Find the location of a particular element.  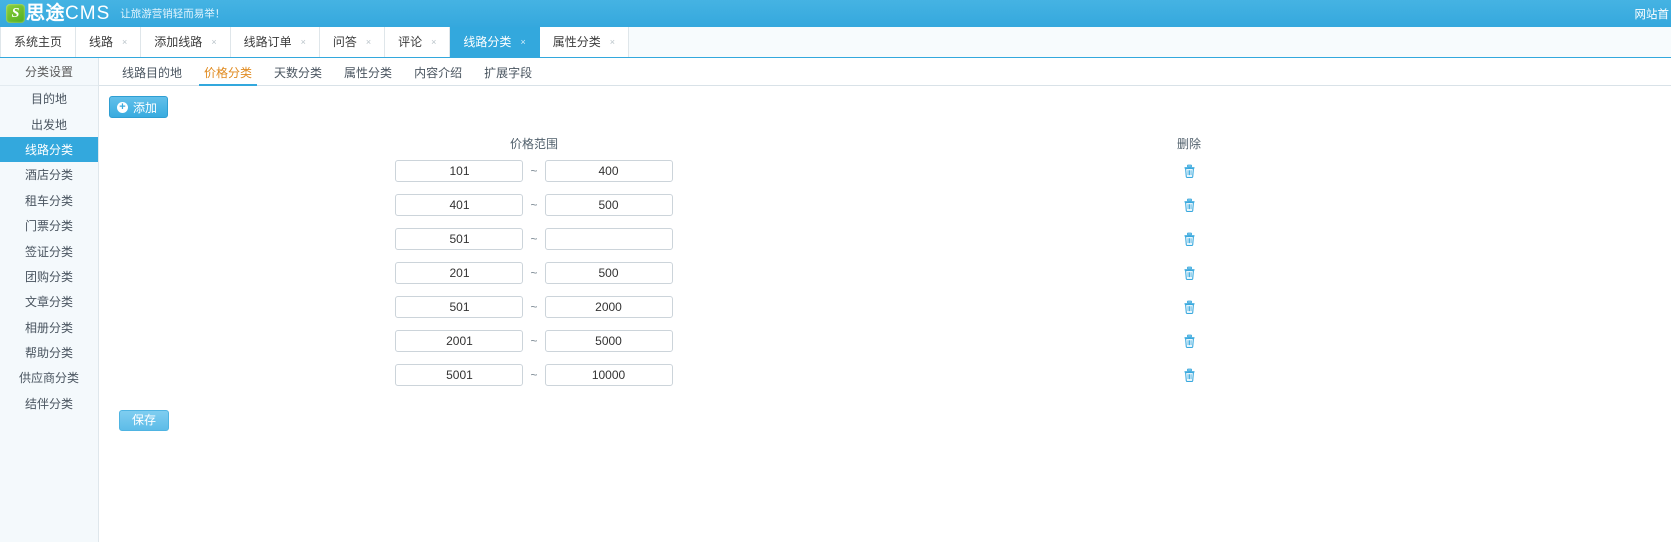

sidebar-item-5: 门票分类 is located at coordinates (49, 225).